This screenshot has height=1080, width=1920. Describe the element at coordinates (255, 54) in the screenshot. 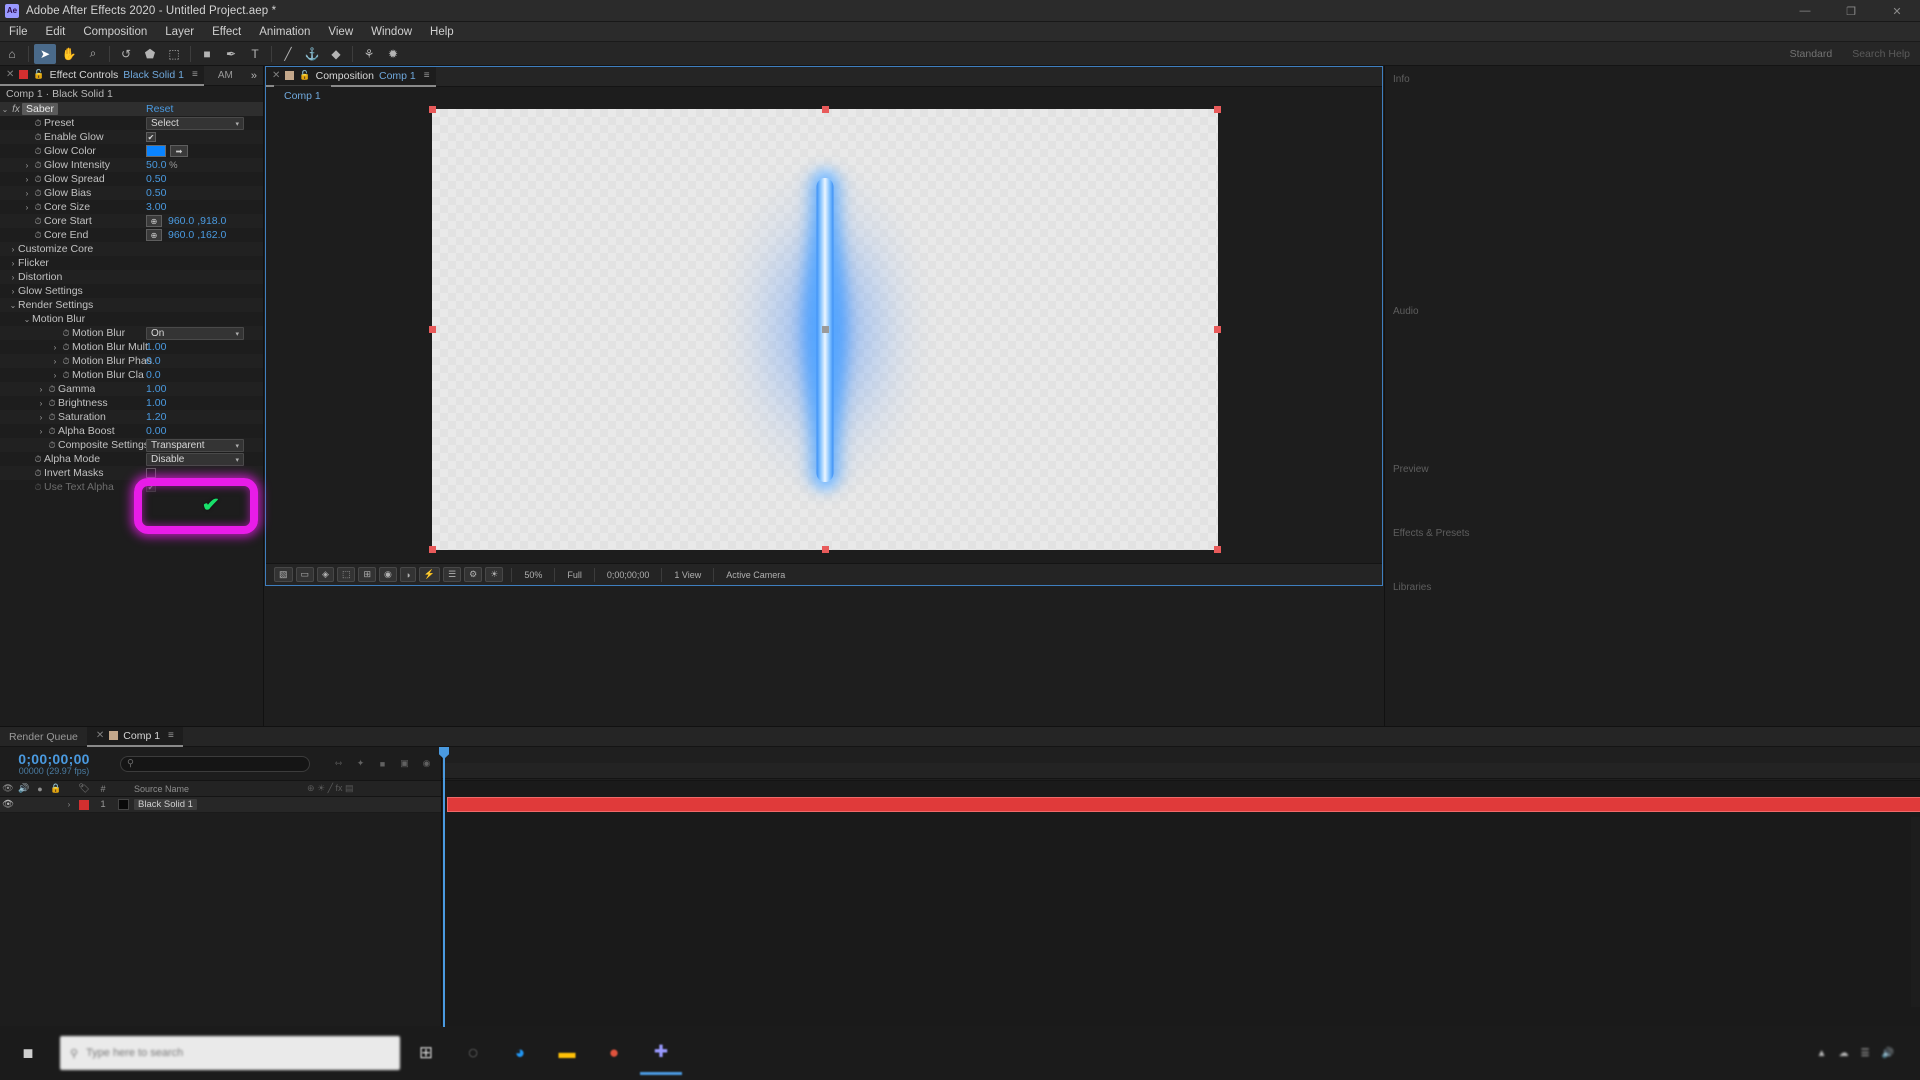

I see `type-tool-icon: T` at that location.